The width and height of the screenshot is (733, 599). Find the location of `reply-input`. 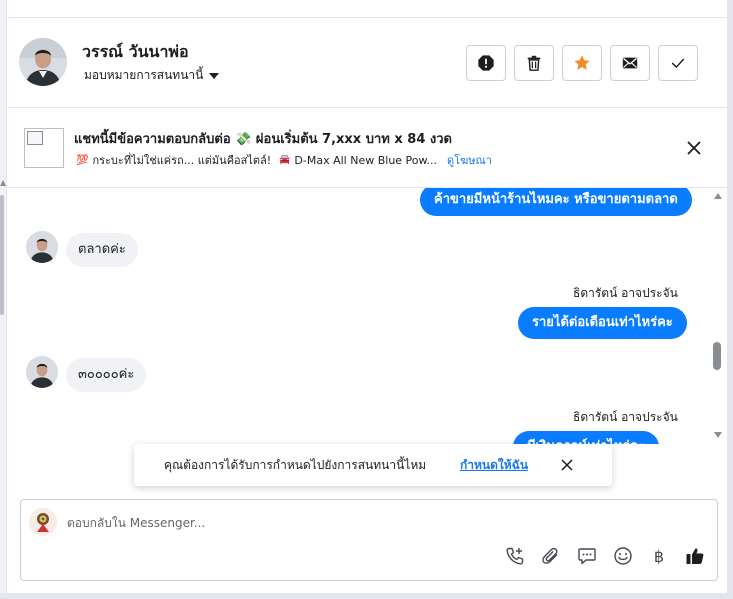

reply-input is located at coordinates (377, 523).